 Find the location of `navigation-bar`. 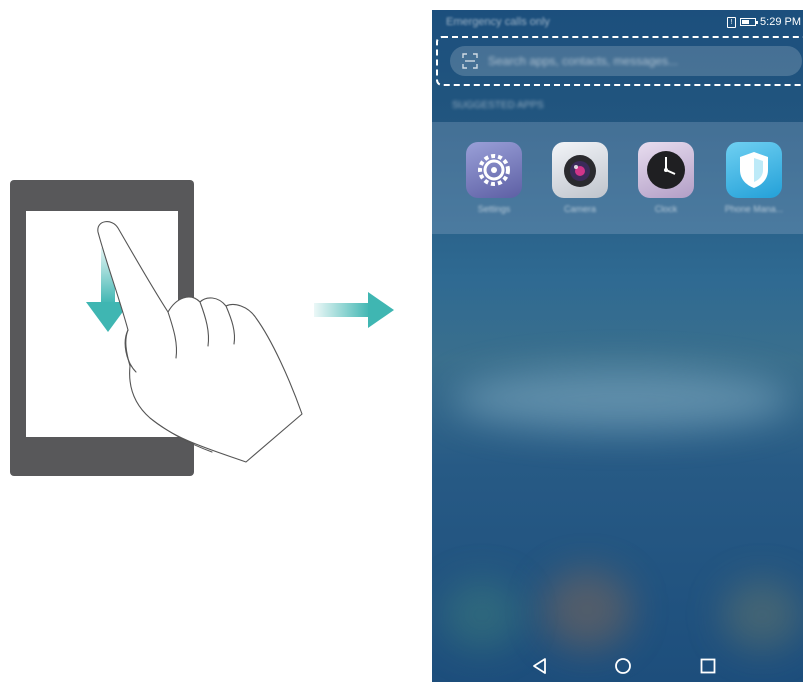

navigation-bar is located at coordinates (617, 666).